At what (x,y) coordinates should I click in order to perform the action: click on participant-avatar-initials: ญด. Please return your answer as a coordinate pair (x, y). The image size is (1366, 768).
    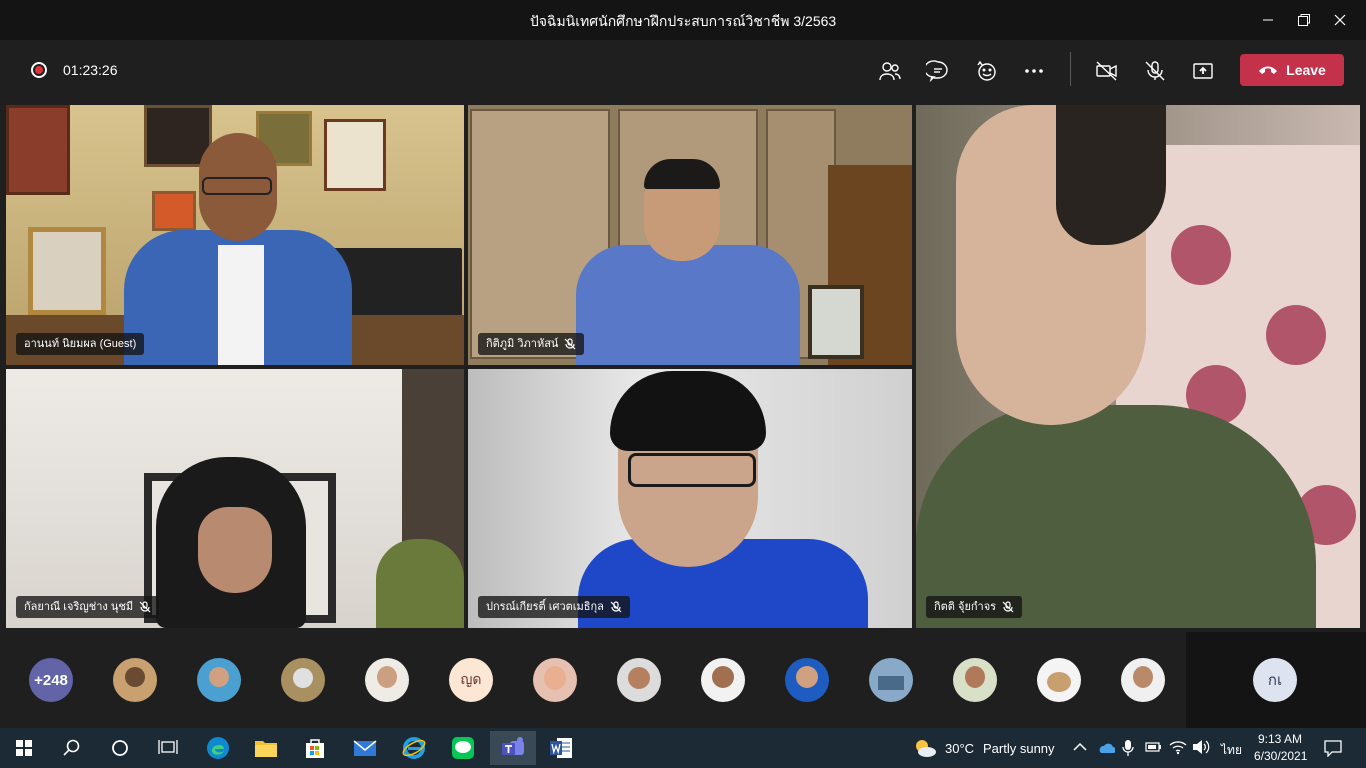
    Looking at the image, I should click on (471, 680).